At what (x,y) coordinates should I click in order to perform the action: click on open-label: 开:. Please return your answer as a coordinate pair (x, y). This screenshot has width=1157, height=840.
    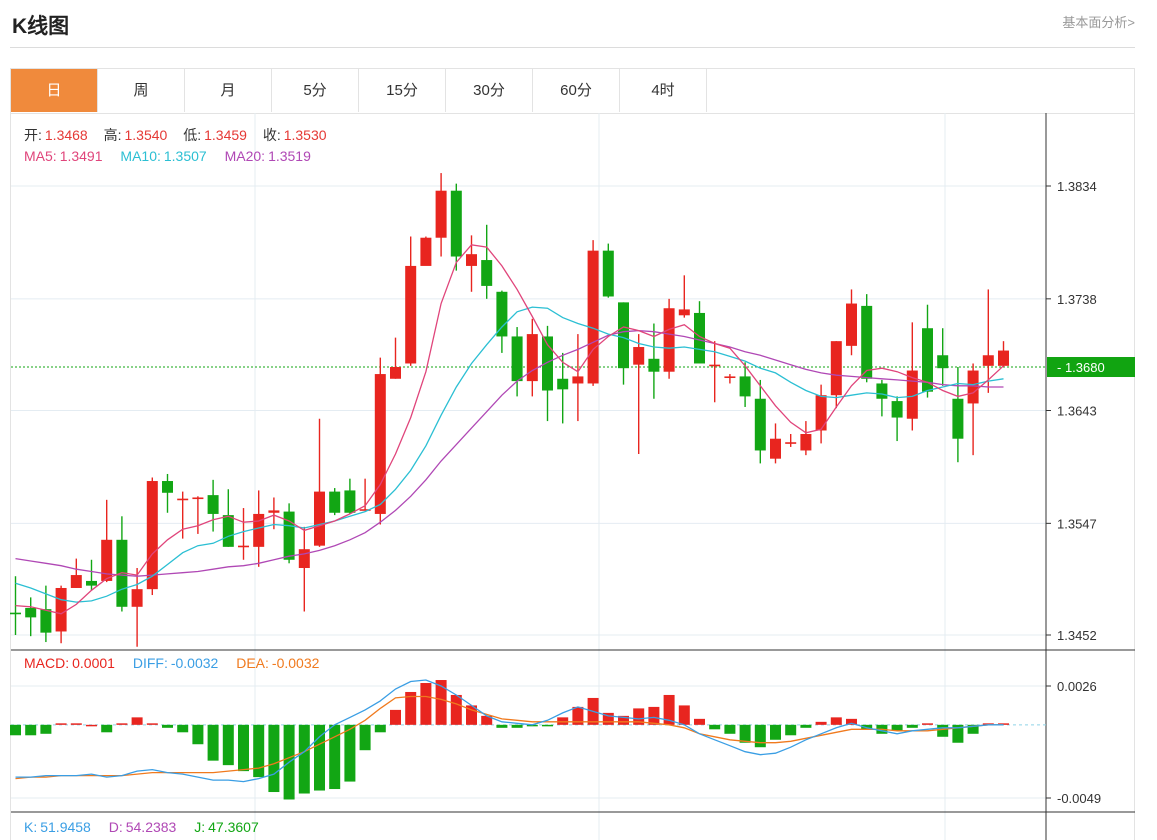
    Looking at the image, I should click on (33, 135).